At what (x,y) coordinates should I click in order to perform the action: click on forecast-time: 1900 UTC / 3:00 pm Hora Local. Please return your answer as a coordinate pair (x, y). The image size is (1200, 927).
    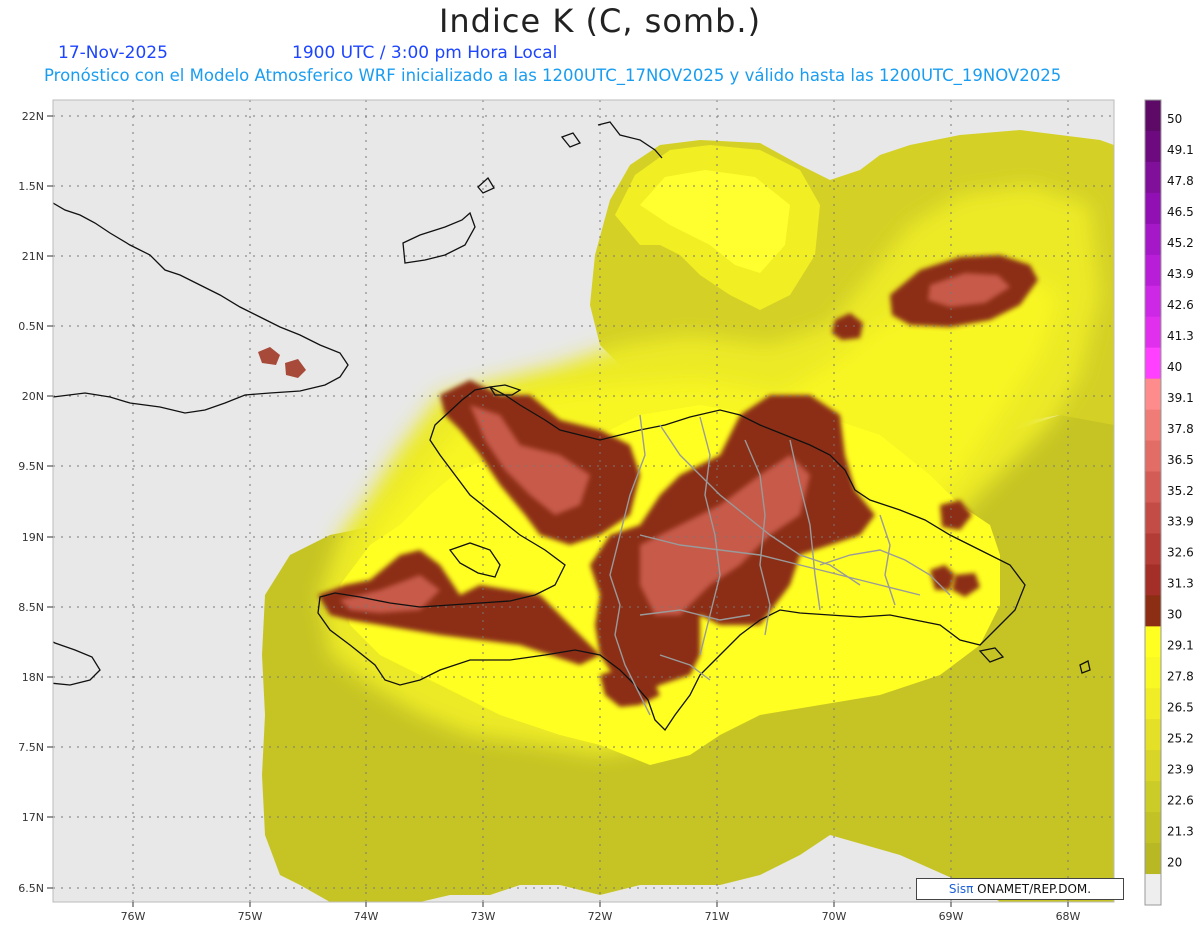
    Looking at the image, I should click on (425, 53).